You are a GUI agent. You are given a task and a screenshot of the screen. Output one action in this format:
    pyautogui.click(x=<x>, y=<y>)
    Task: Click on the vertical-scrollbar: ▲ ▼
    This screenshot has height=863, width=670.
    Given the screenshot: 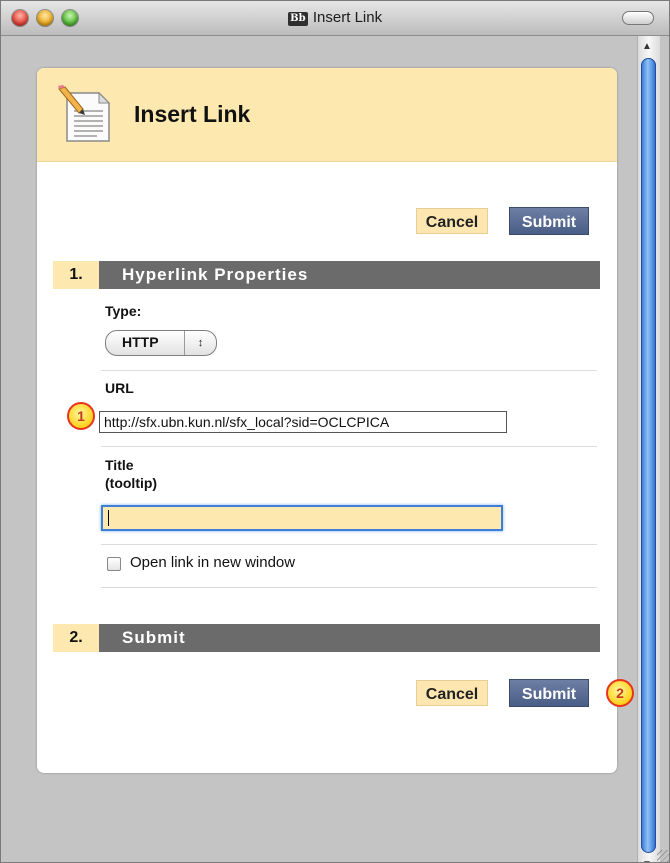 What is the action you would take?
    pyautogui.click(x=648, y=449)
    